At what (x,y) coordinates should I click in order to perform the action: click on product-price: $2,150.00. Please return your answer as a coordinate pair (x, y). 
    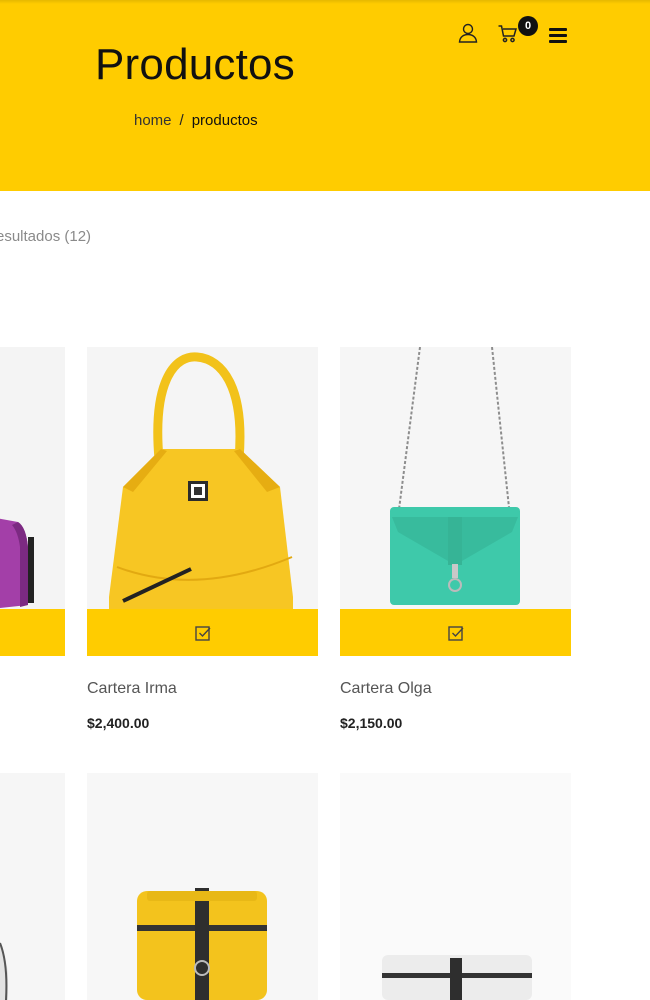
    Looking at the image, I should click on (371, 723).